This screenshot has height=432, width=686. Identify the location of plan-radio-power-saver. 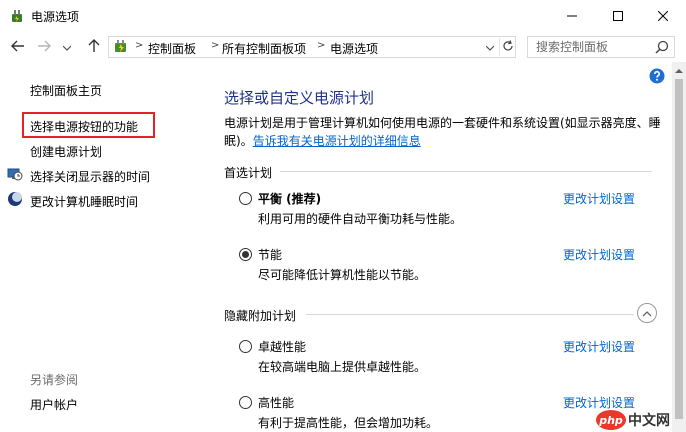
(245, 254).